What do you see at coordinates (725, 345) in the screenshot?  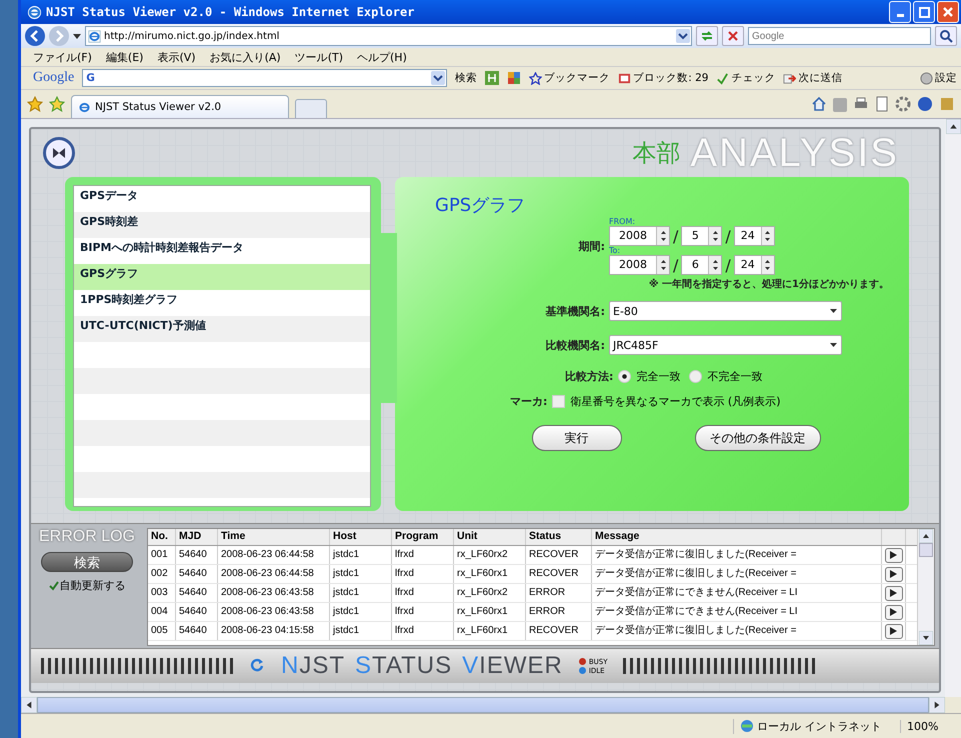 I see `compare-dropdown: JRC485F` at bounding box center [725, 345].